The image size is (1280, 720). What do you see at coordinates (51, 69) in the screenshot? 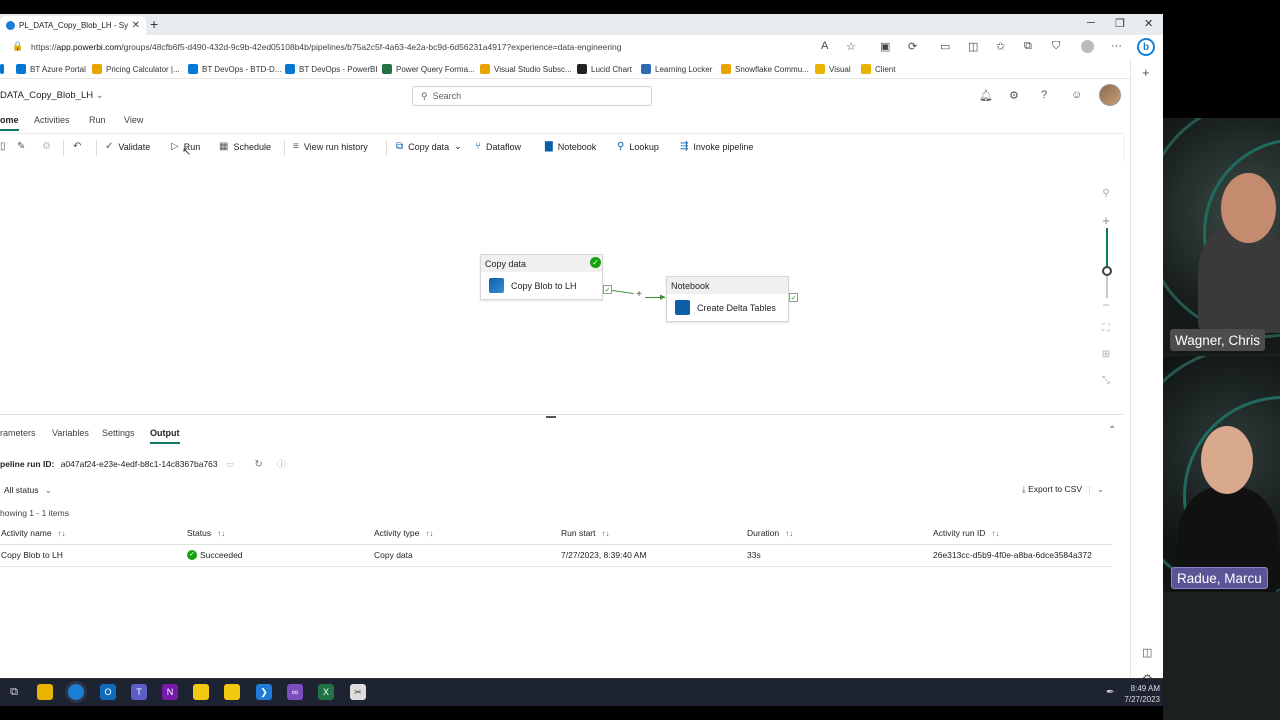
I see `bookmark-item: BT Azure Portal` at bounding box center [51, 69].